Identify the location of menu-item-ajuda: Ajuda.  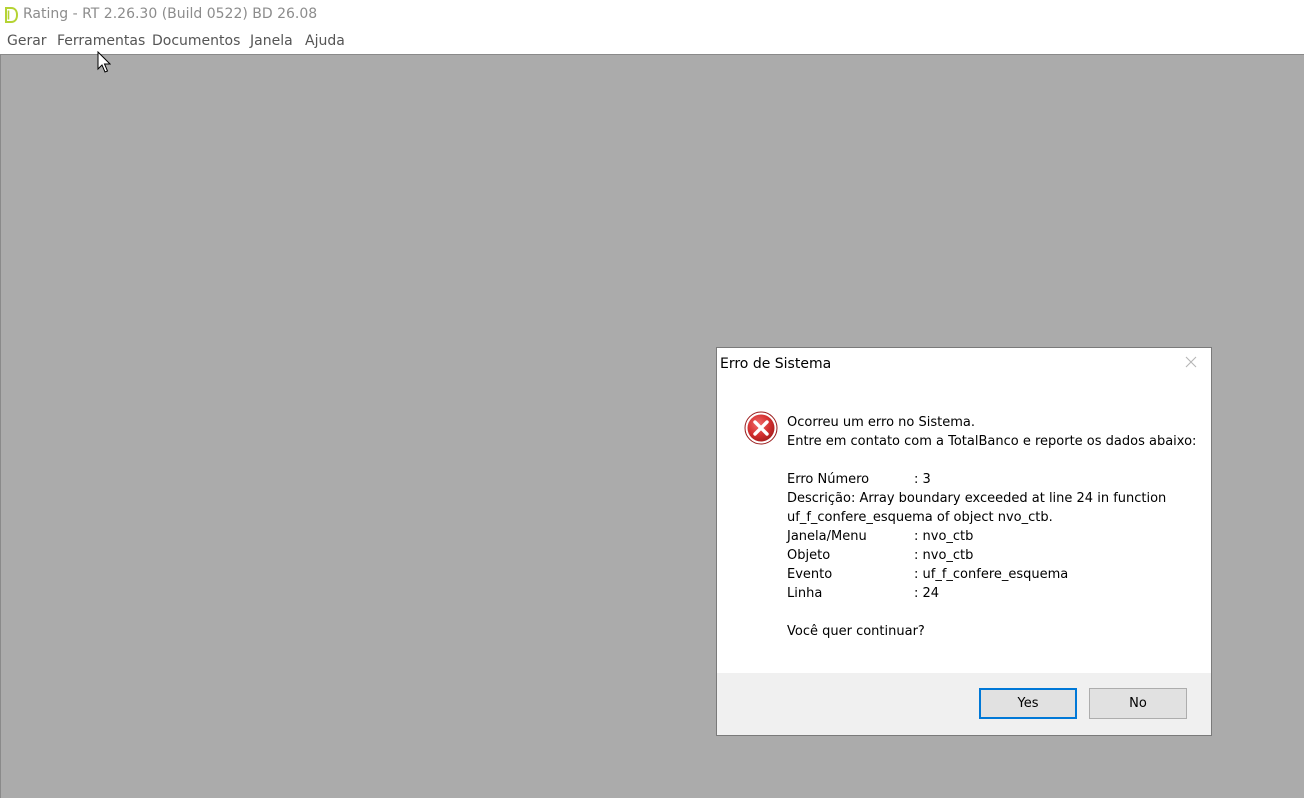
(325, 41).